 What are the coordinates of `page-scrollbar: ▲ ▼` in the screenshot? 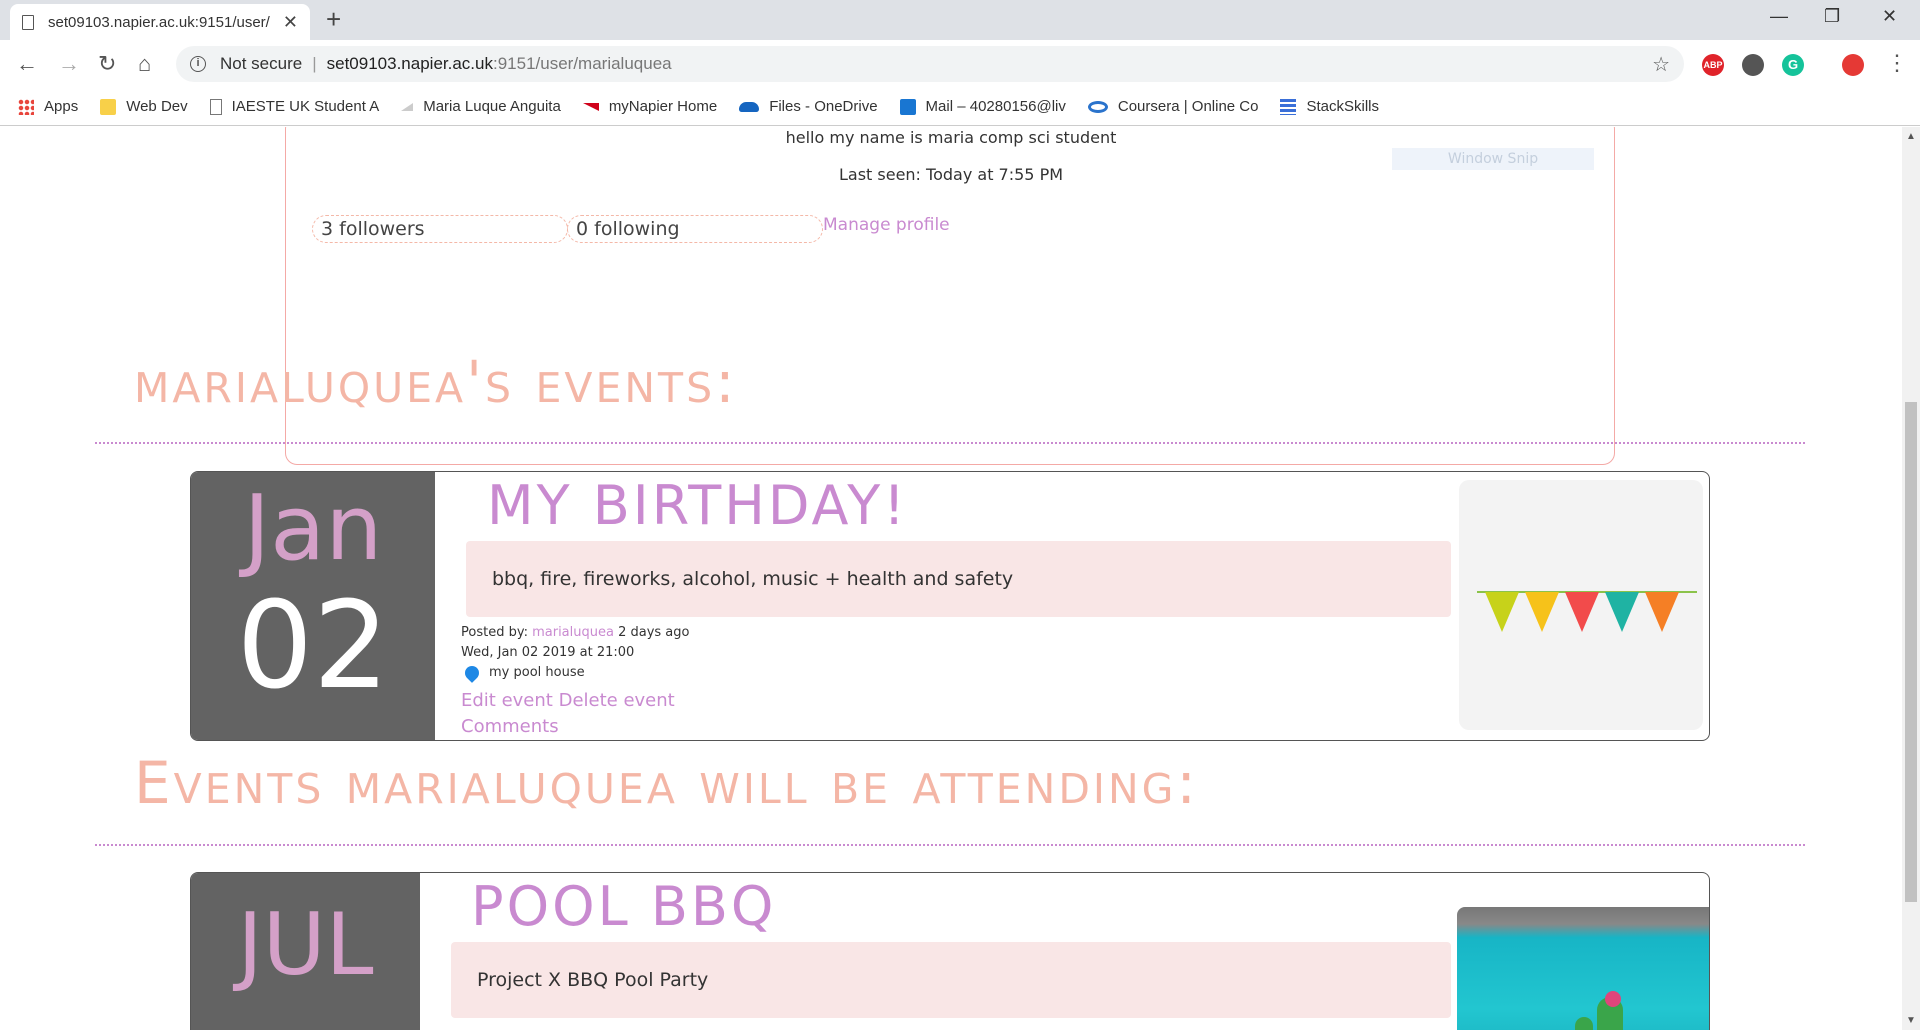 It's located at (1911, 578).